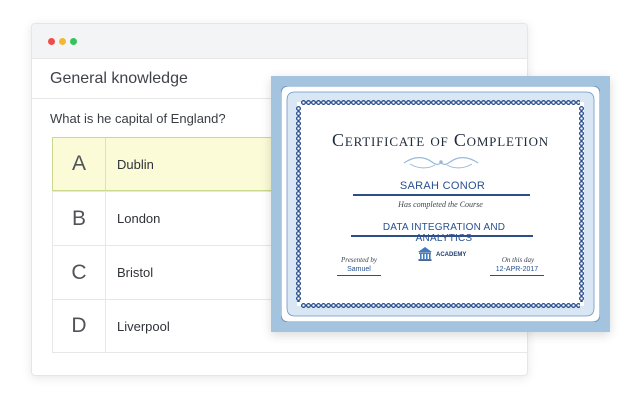  I want to click on answer-text: Liverpool, so click(143, 326).